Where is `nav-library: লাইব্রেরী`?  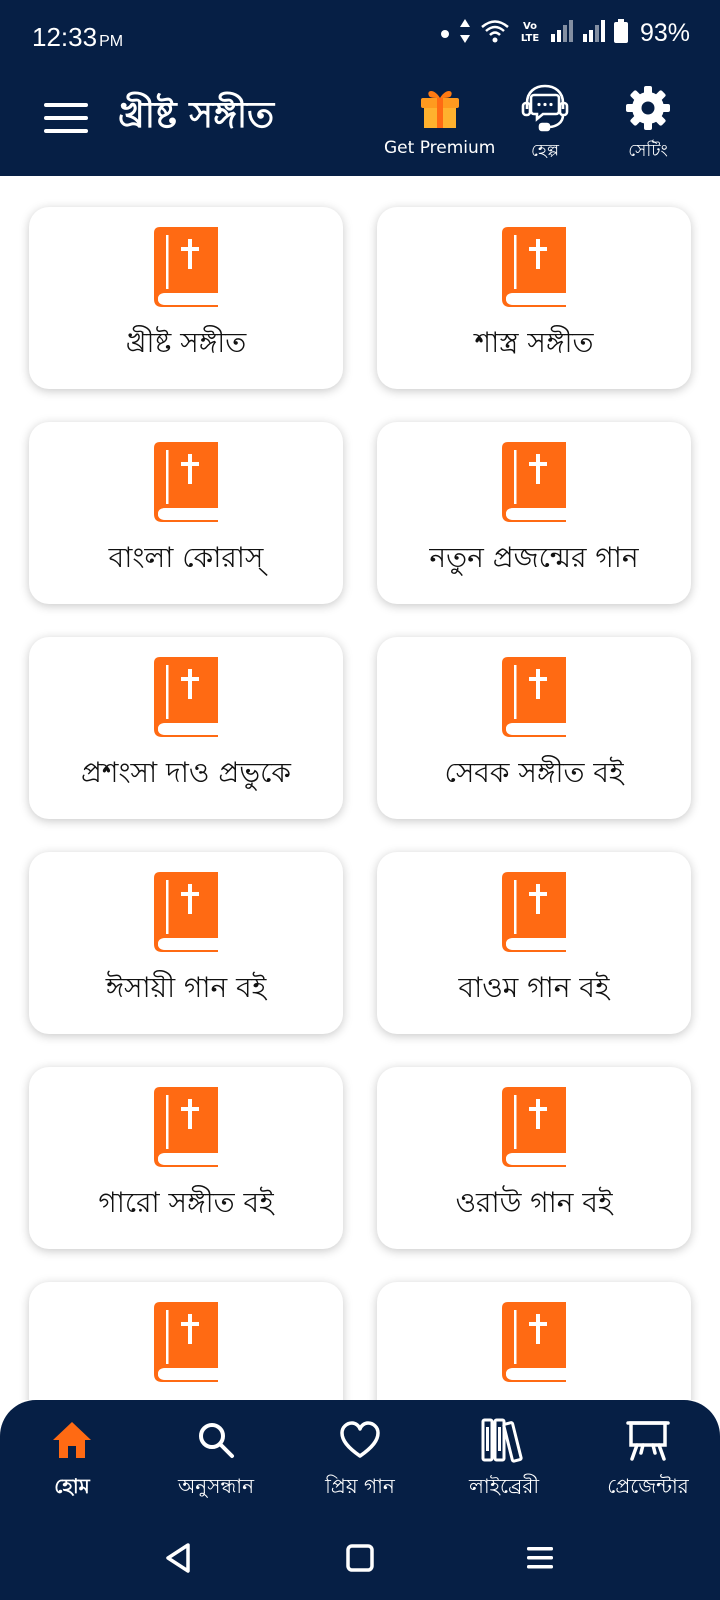
nav-library: লাইব্রেরী is located at coordinates (504, 1460).